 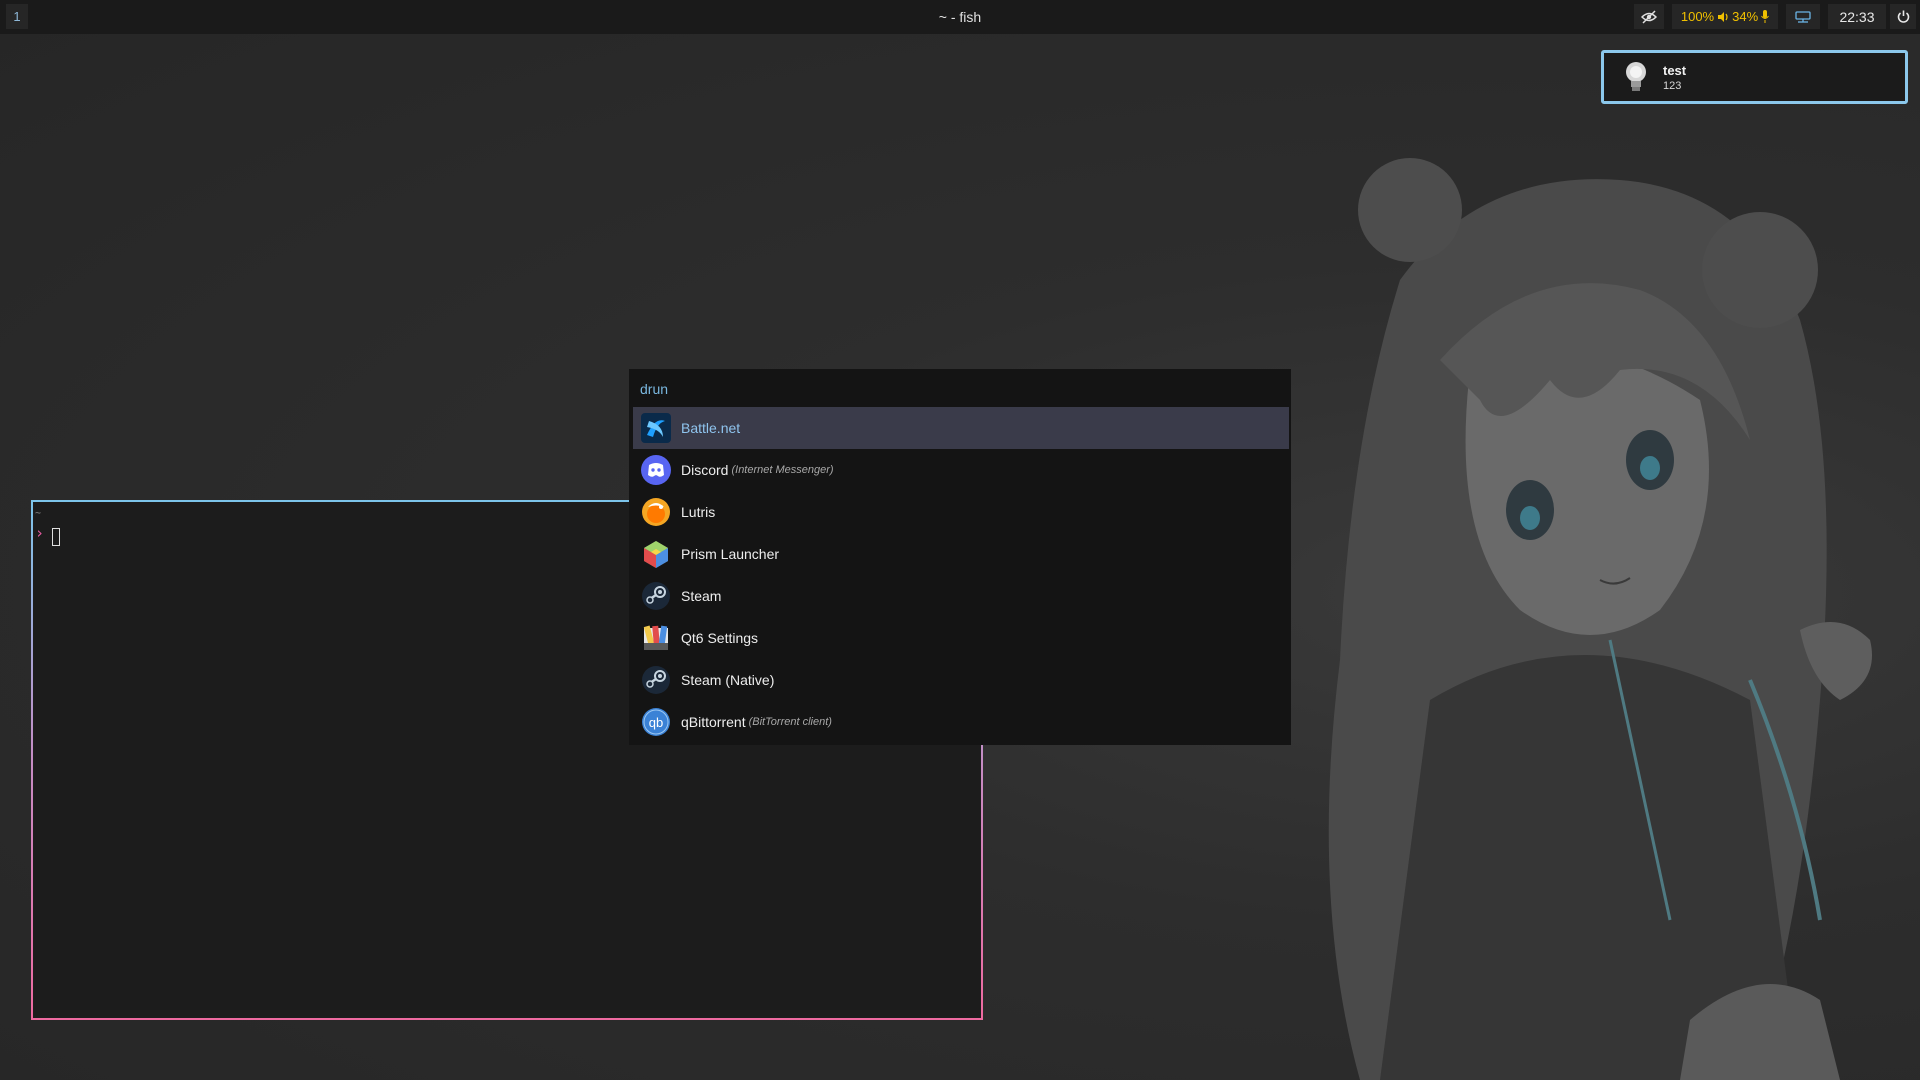 I want to click on speaker-icon, so click(x=1723, y=16).